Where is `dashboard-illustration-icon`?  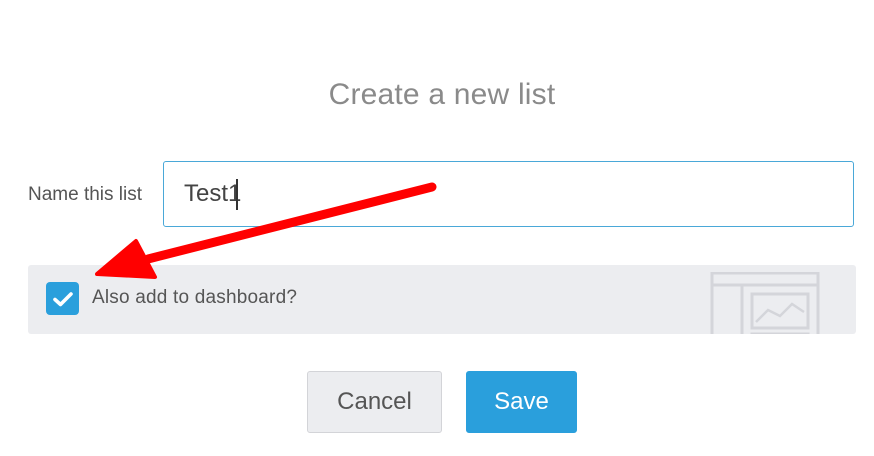 dashboard-illustration-icon is located at coordinates (765, 303).